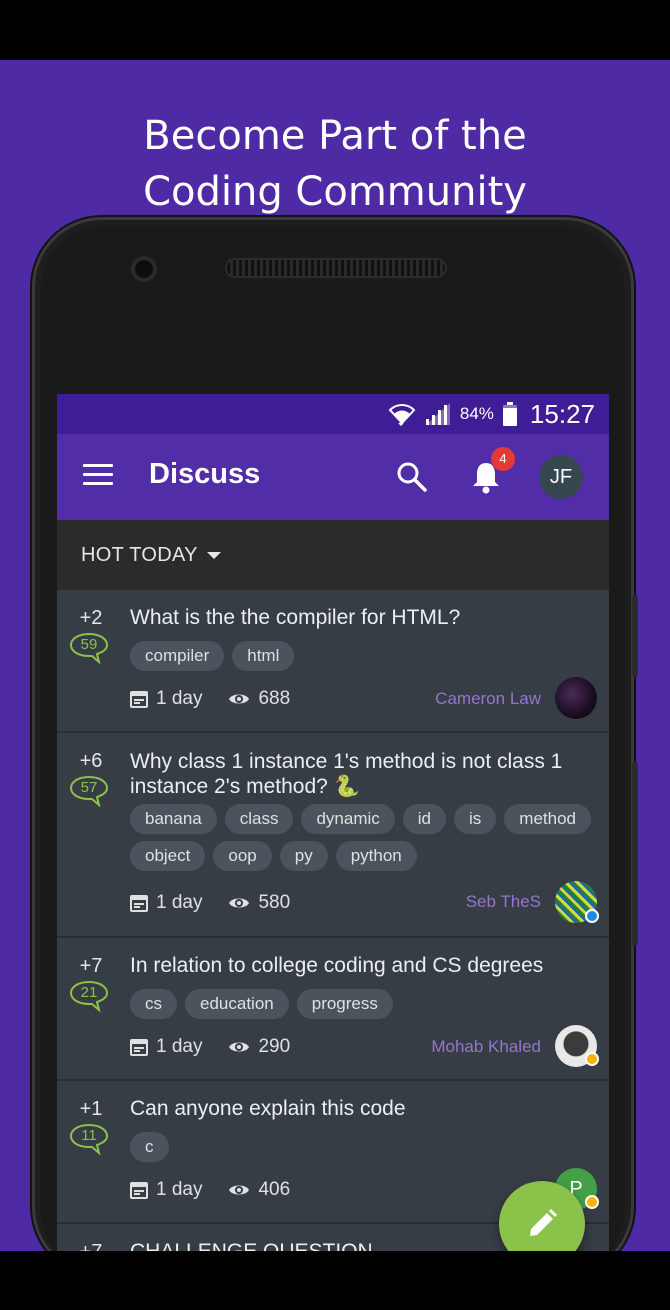 The image size is (670, 1310). I want to click on answer-count: 11, so click(89, 1139).